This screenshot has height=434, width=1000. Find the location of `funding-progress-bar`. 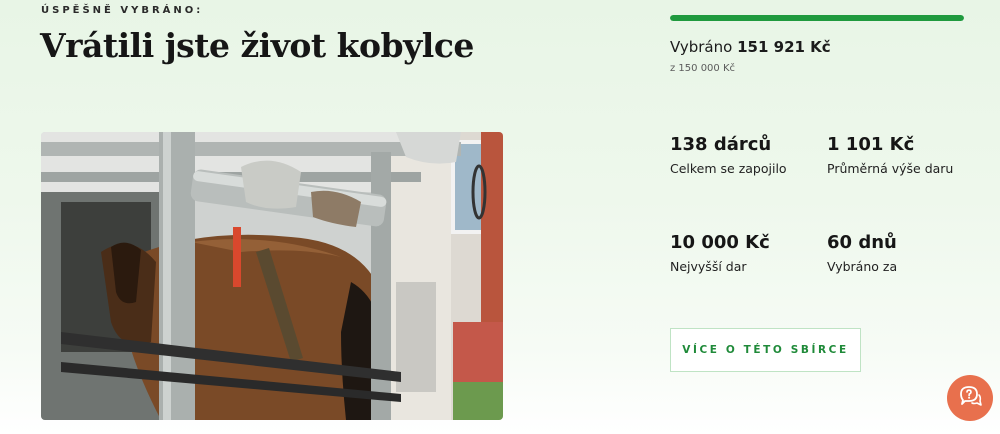

funding-progress-bar is located at coordinates (817, 18).